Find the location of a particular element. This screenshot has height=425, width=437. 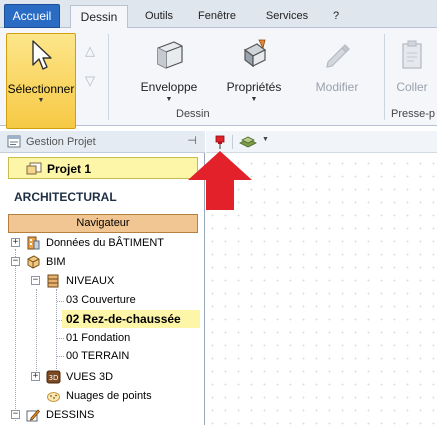

select-dropdown-icon: ▼ is located at coordinates (41, 100).